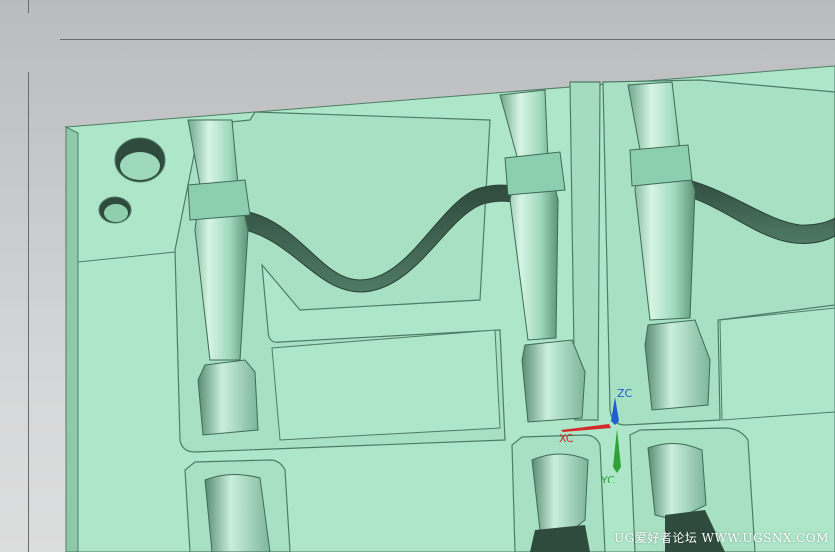 This screenshot has height=552, width=835. I want to click on insert-lower-right, so click(677, 482).